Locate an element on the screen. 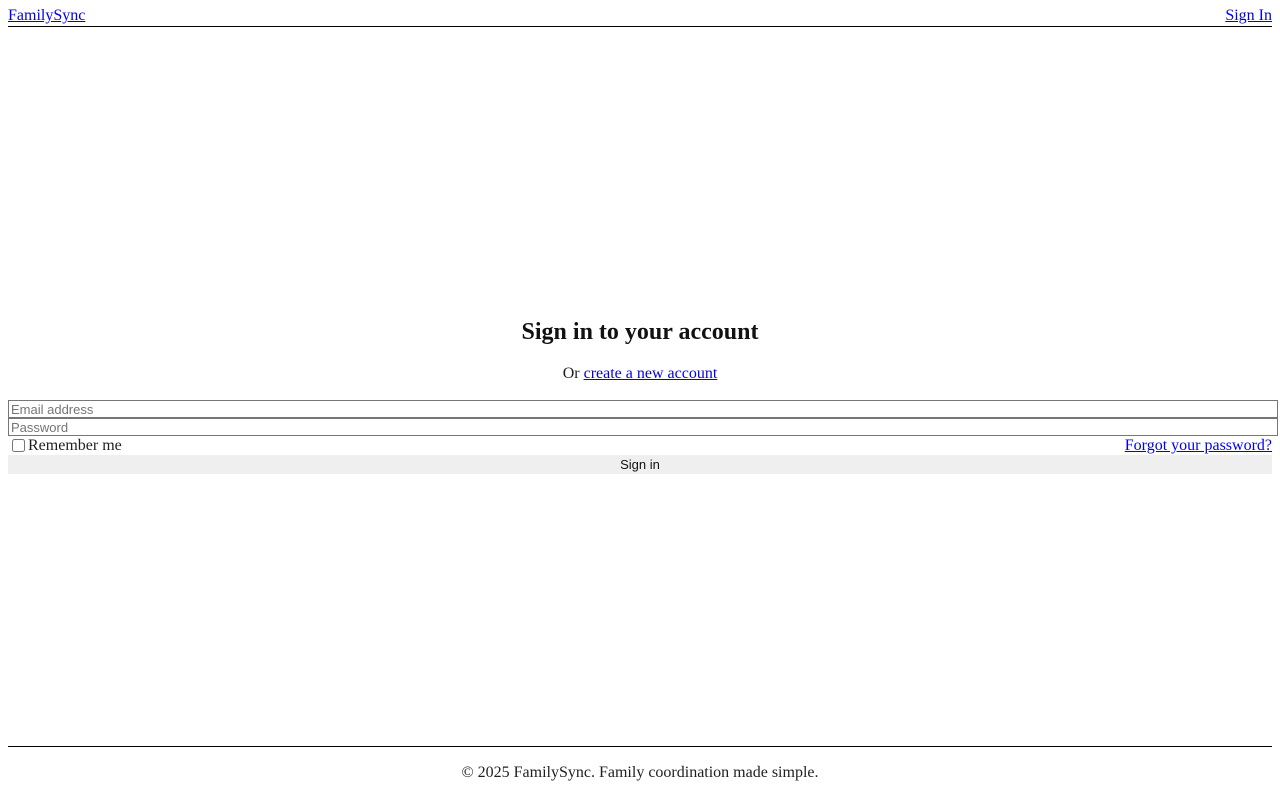 This screenshot has width=1280, height=806. brand-link: FamilySync is located at coordinates (46, 15).